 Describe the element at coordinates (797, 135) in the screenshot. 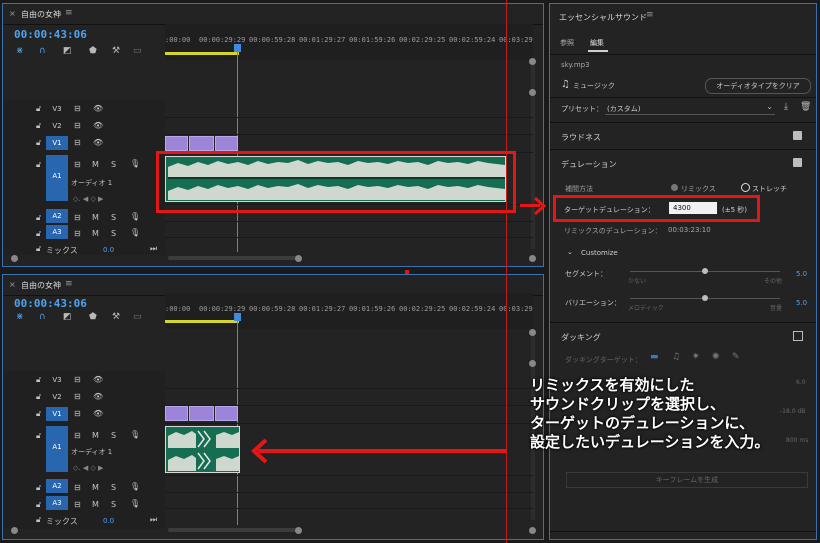

I see `loudness-checkbox` at that location.